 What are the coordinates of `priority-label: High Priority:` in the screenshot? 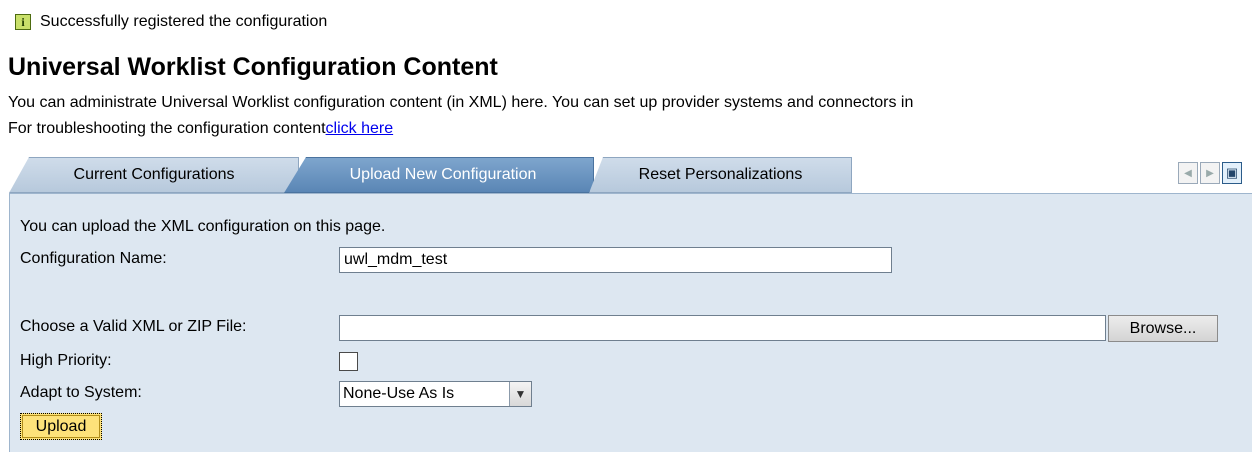 It's located at (66, 360).